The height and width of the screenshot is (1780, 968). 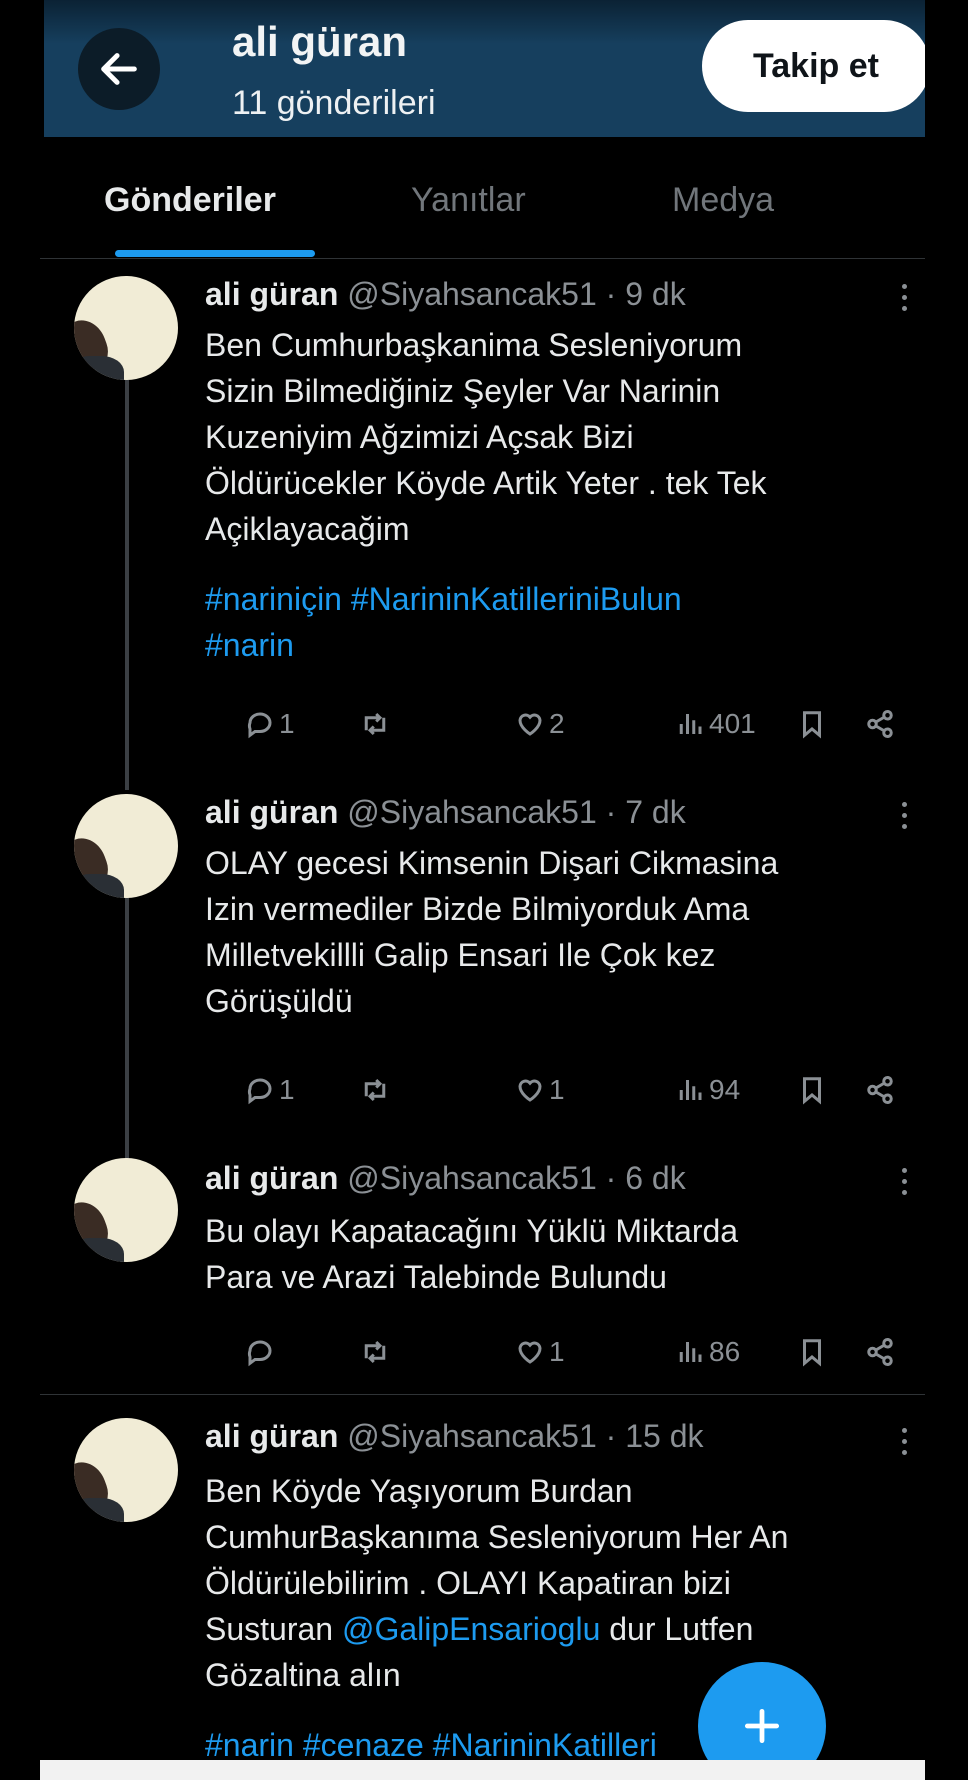 I want to click on views-button: 94, so click(x=707, y=1090).